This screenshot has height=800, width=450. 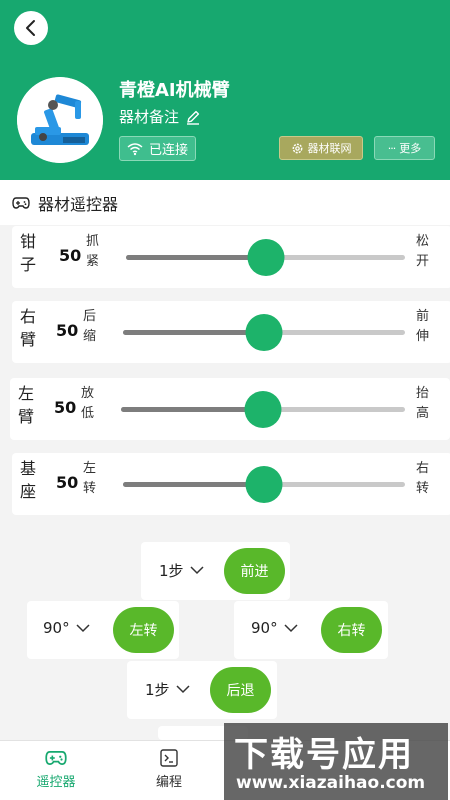 I want to click on watermark-title: 下载号应用, so click(x=324, y=755).